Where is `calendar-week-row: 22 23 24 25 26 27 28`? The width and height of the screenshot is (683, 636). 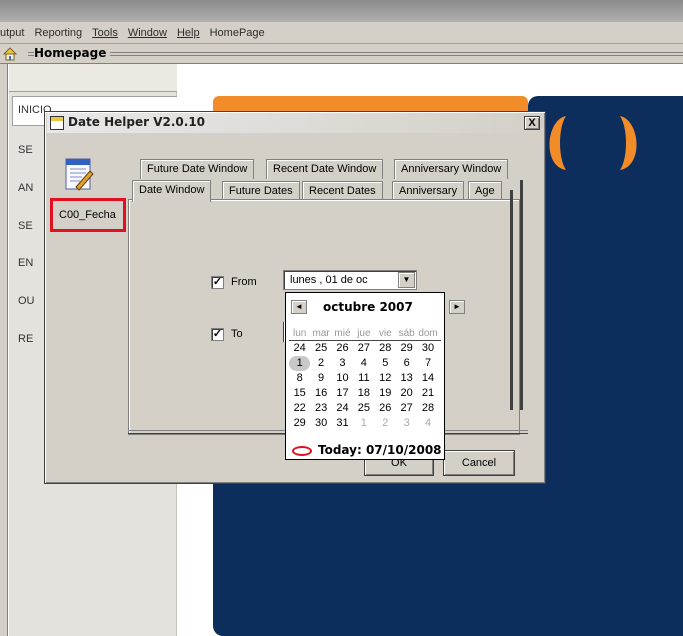
calendar-week-row: 22 23 24 25 26 27 28 is located at coordinates (364, 408).